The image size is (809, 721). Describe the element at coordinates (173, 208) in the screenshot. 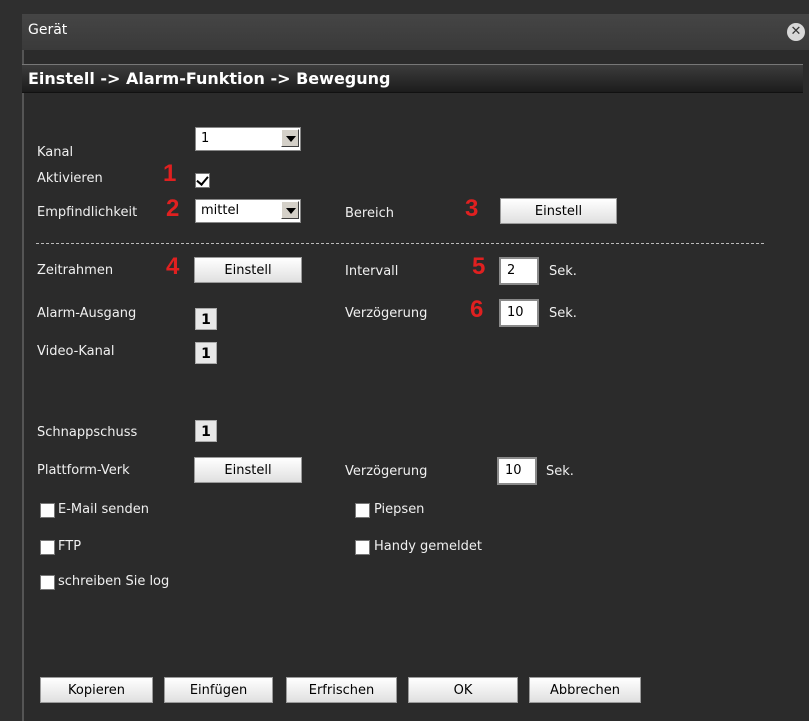

I see `marker-2: 2` at that location.